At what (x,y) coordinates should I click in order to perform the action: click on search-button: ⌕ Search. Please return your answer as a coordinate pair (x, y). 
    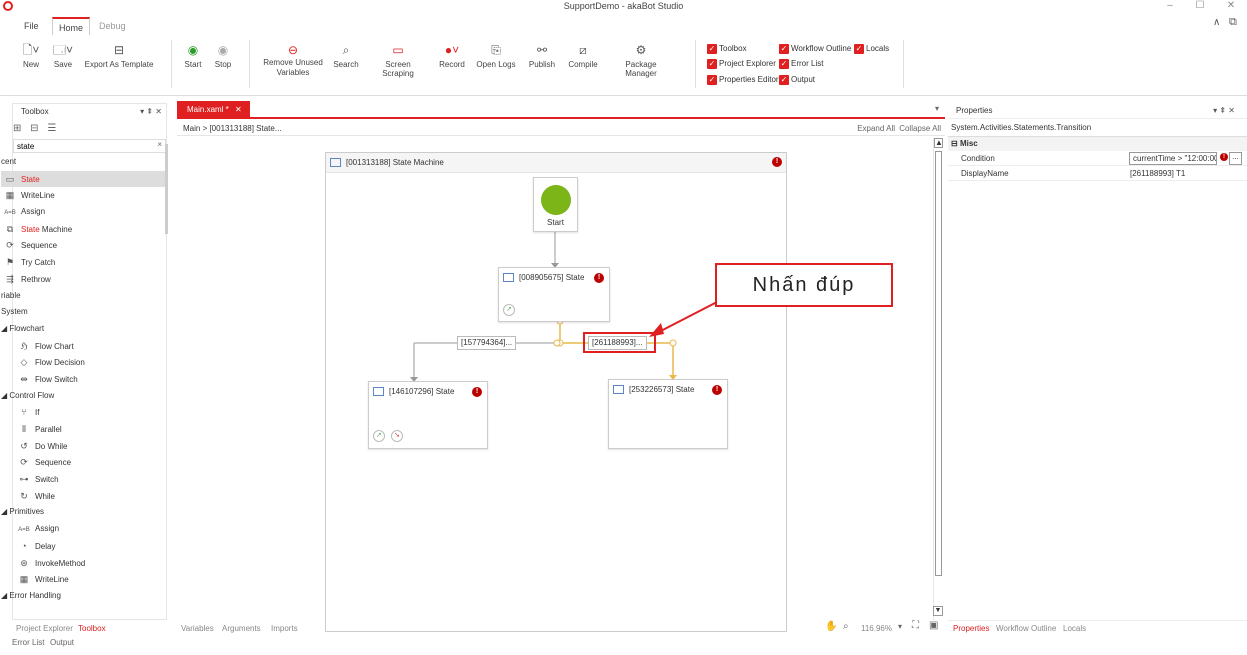
    Looking at the image, I should click on (346, 54).